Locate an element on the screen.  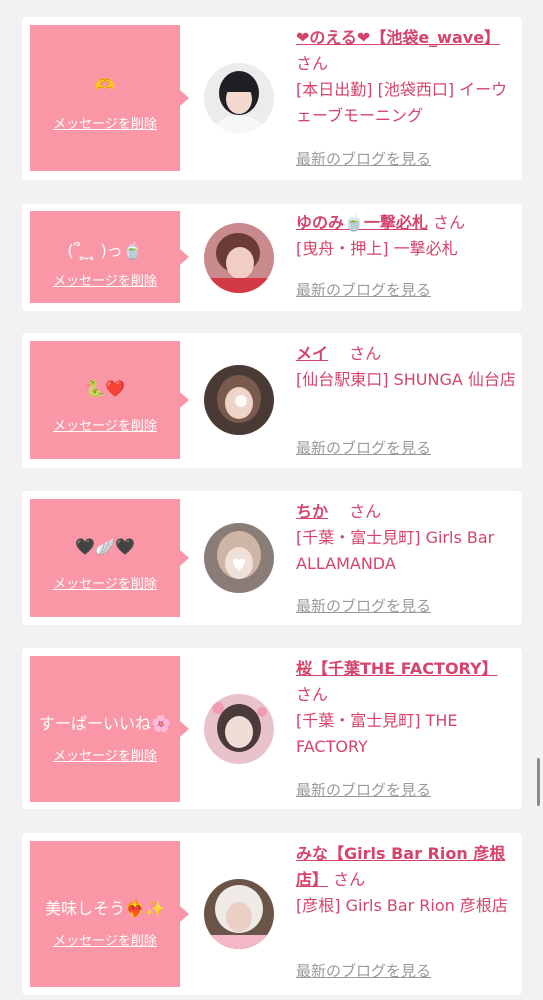
message-text: 🫶 is located at coordinates (105, 84).